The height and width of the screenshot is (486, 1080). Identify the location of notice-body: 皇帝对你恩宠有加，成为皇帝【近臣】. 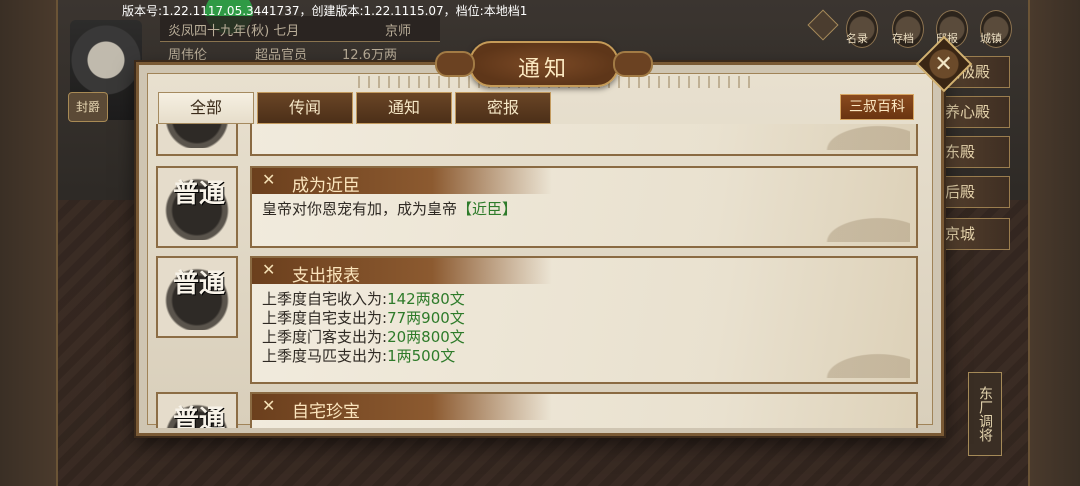
(389, 209).